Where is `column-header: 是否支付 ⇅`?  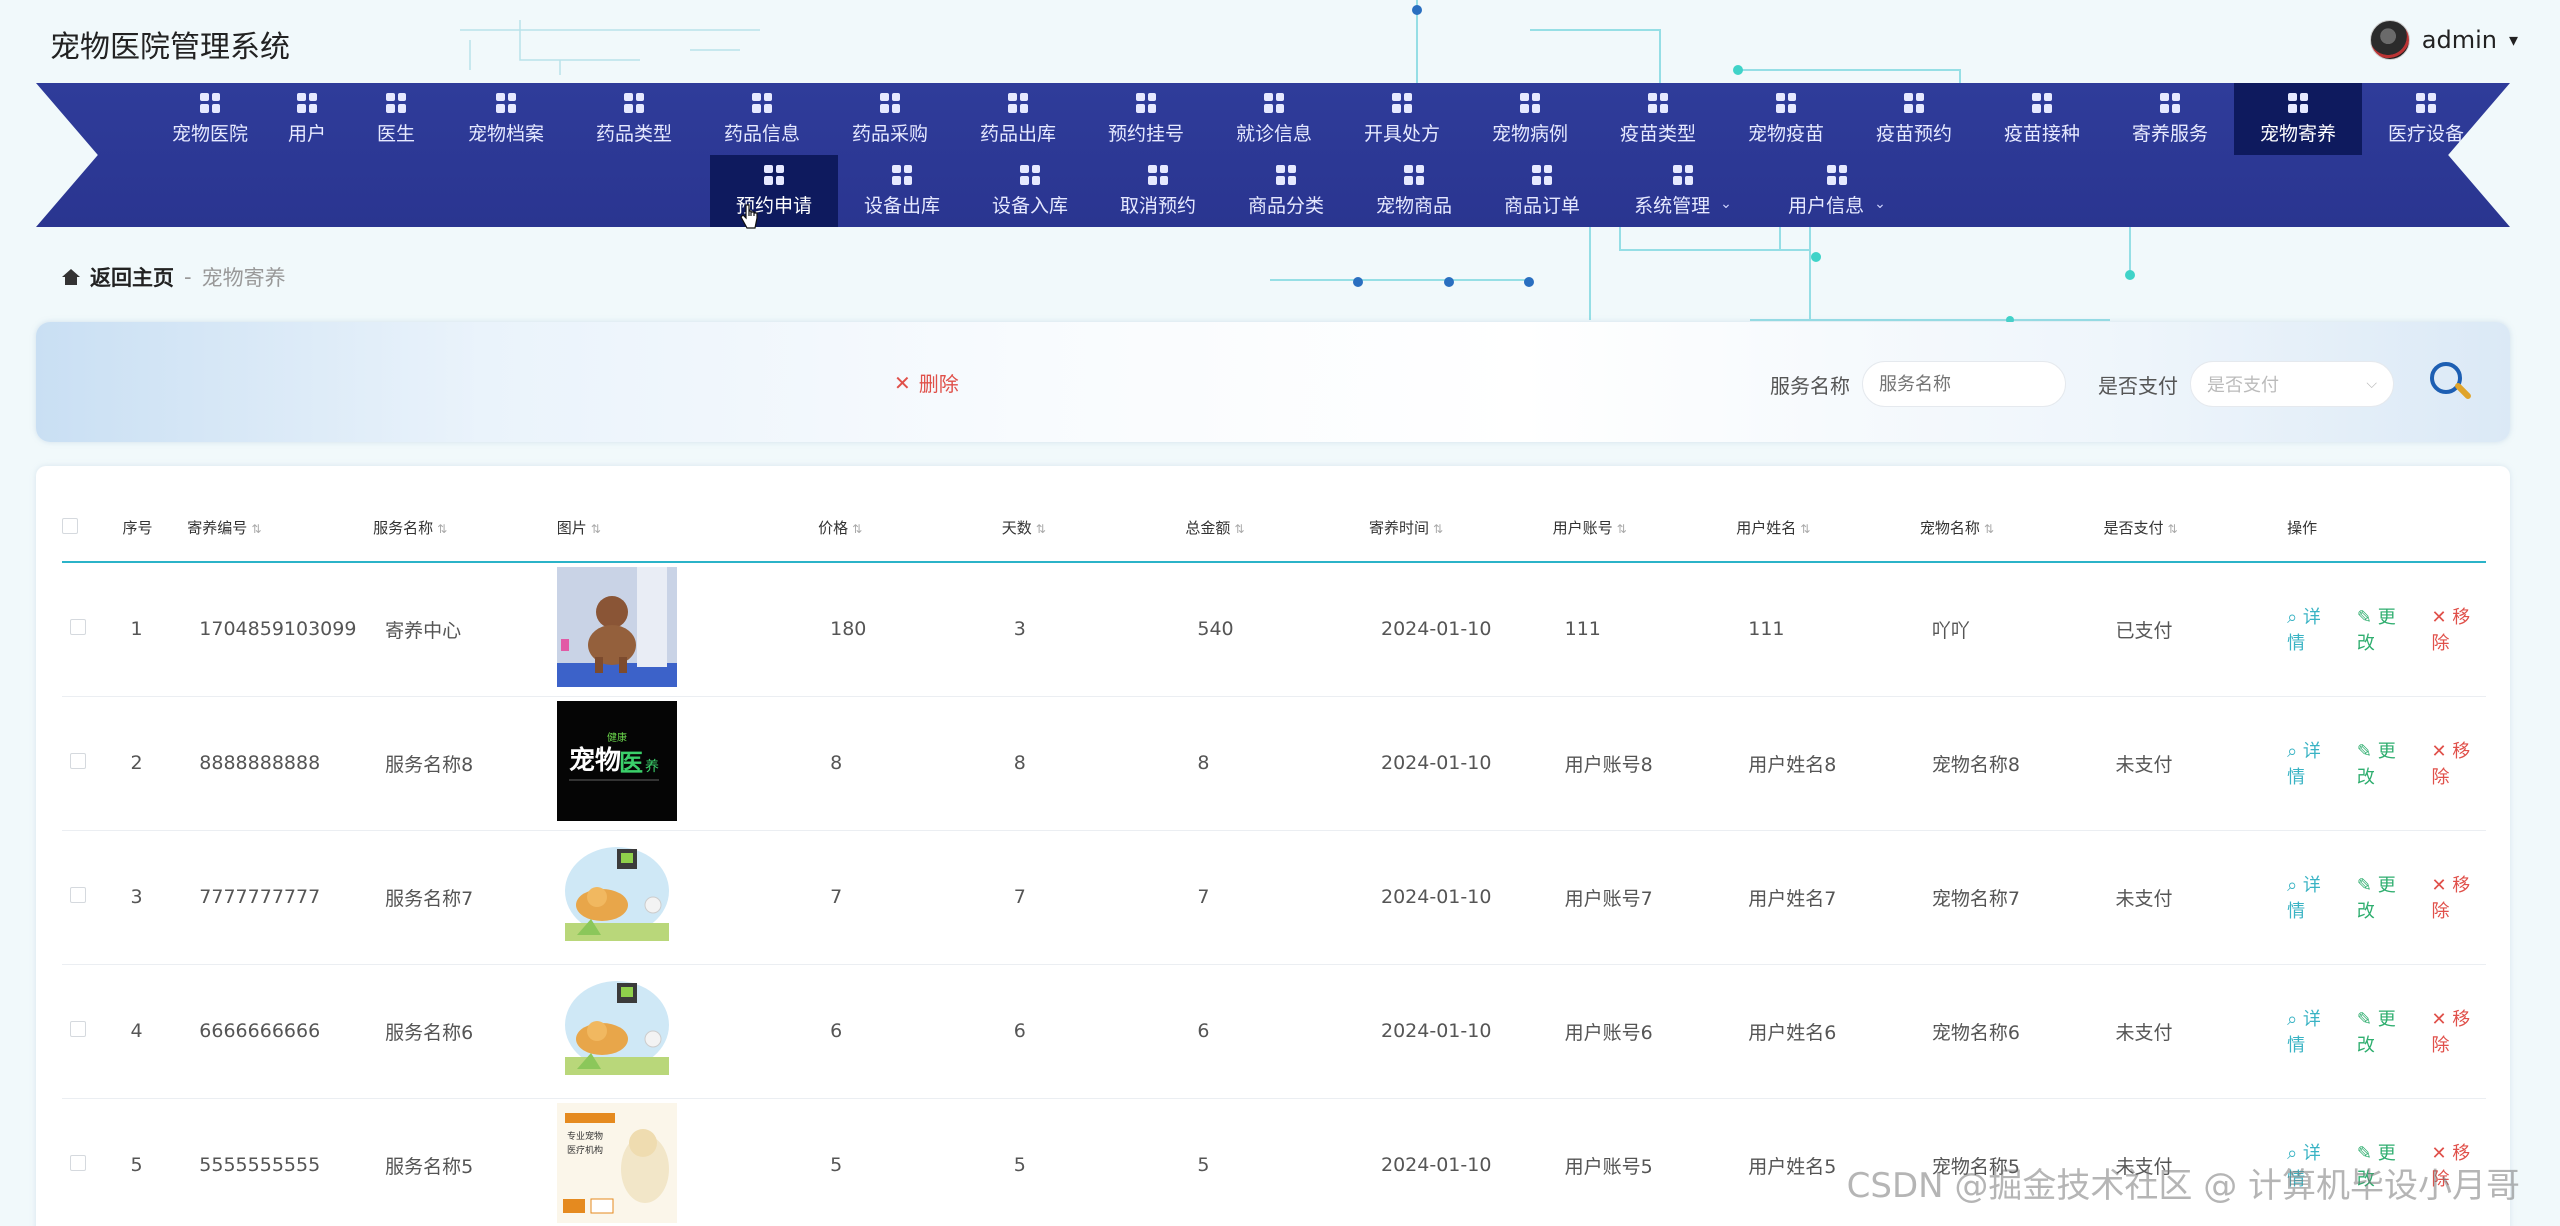 column-header: 是否支付 ⇅ is located at coordinates (2195, 528).